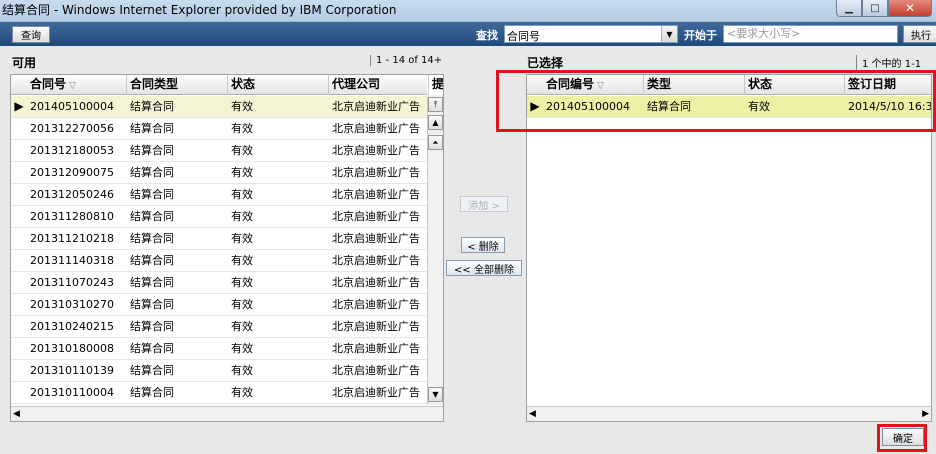 The width and height of the screenshot is (936, 454). I want to click on find-label: 查找, so click(487, 35).